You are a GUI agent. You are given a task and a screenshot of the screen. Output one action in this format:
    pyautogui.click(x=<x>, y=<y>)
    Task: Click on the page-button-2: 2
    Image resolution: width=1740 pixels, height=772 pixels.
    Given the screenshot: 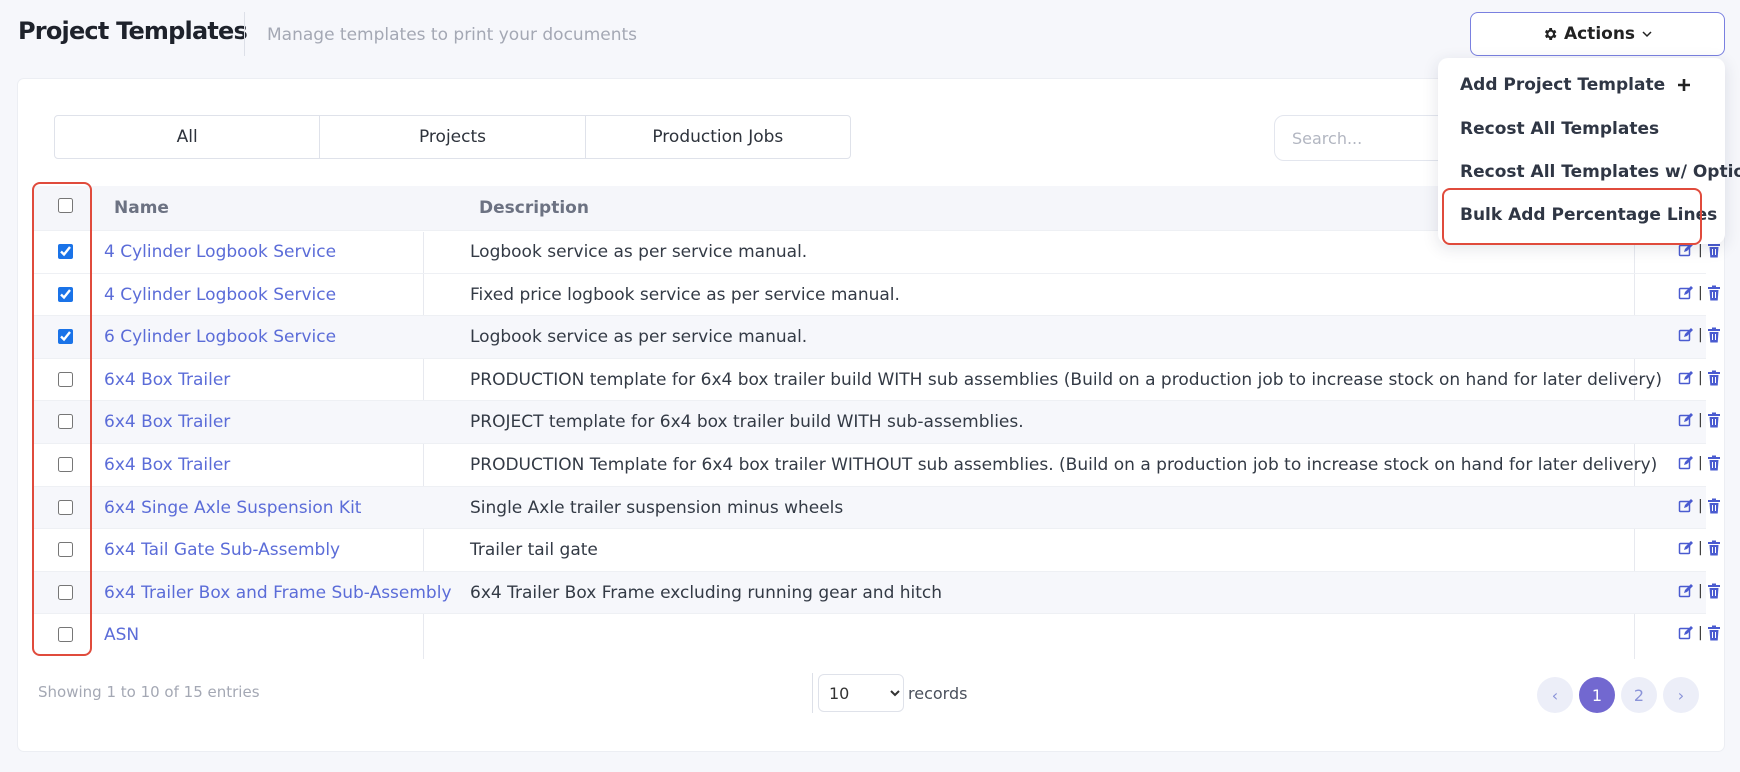 What is the action you would take?
    pyautogui.click(x=1639, y=695)
    